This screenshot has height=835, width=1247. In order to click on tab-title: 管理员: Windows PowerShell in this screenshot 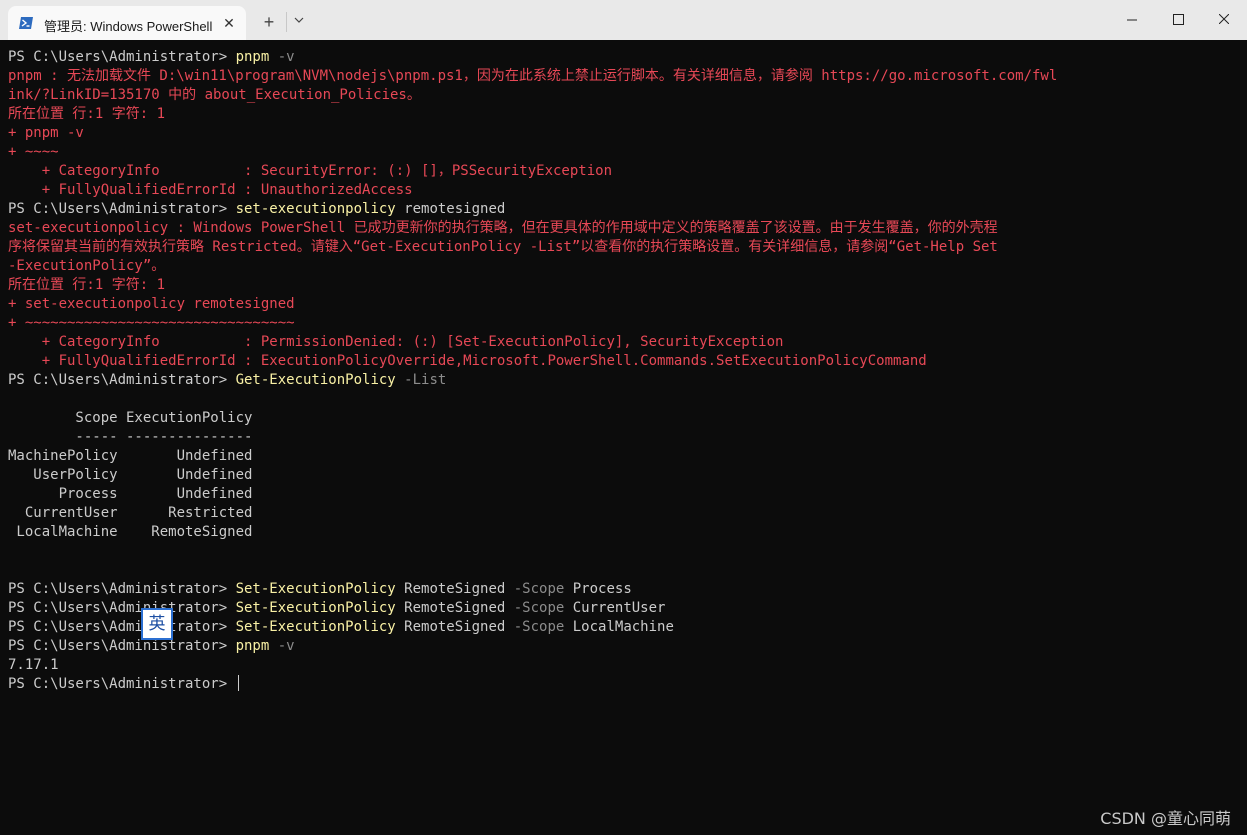, I will do `click(128, 26)`.